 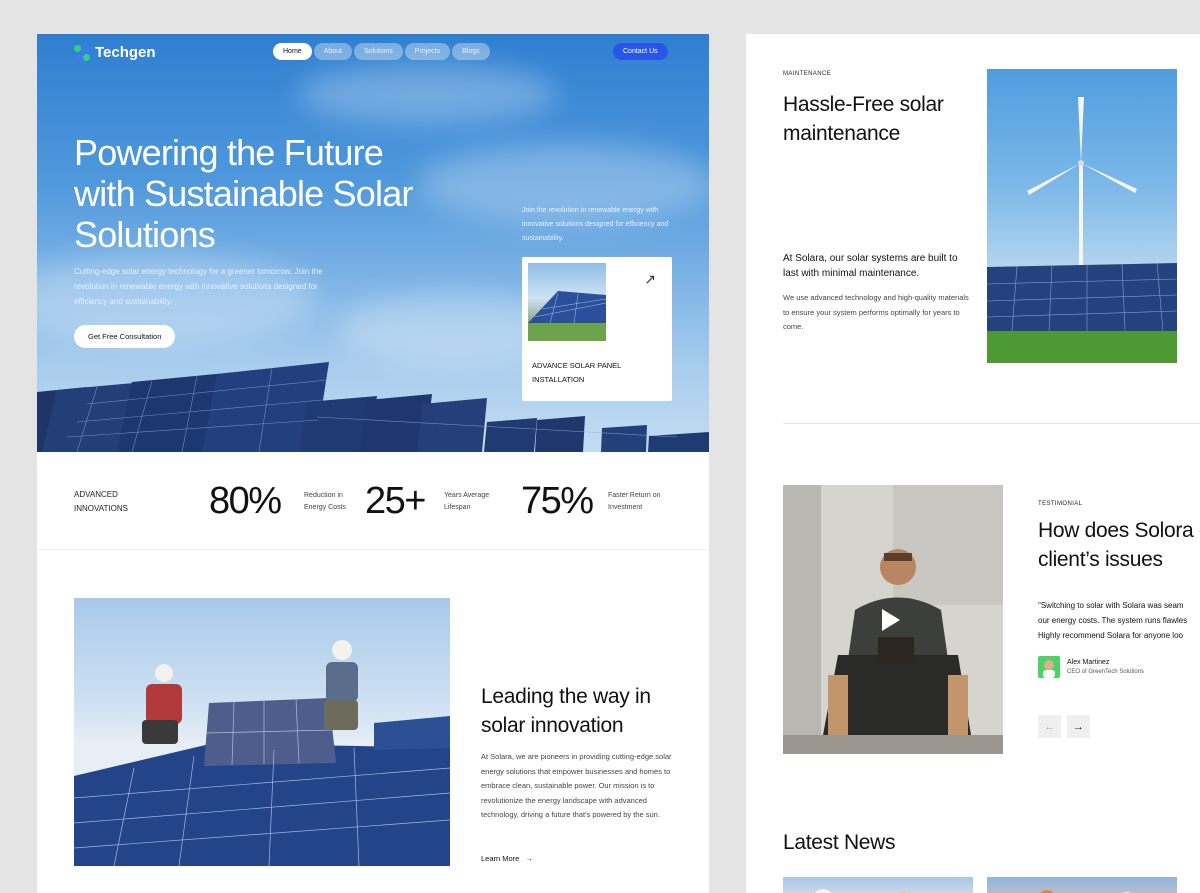 I want to click on quote-line: "Switching to solar with Solara was seam, so click(x=1111, y=605).